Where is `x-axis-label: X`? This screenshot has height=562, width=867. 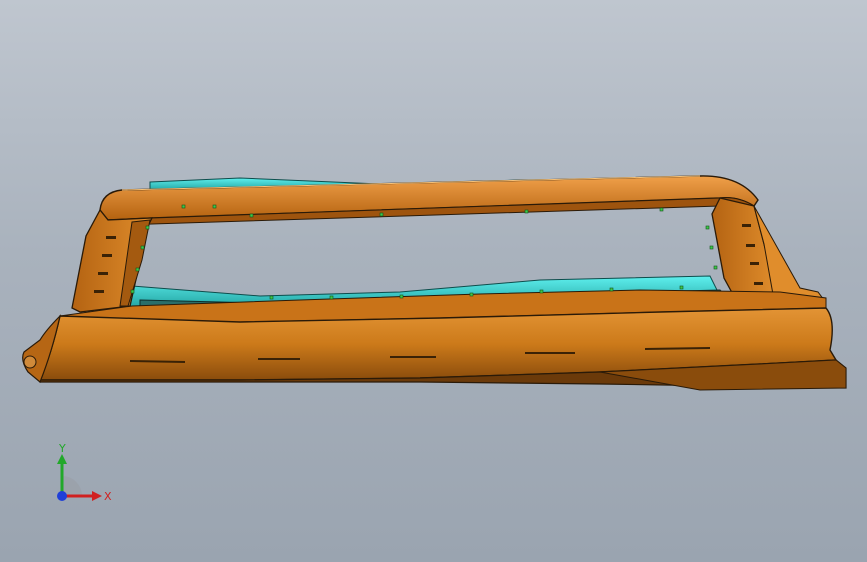
x-axis-label: X is located at coordinates (108, 496).